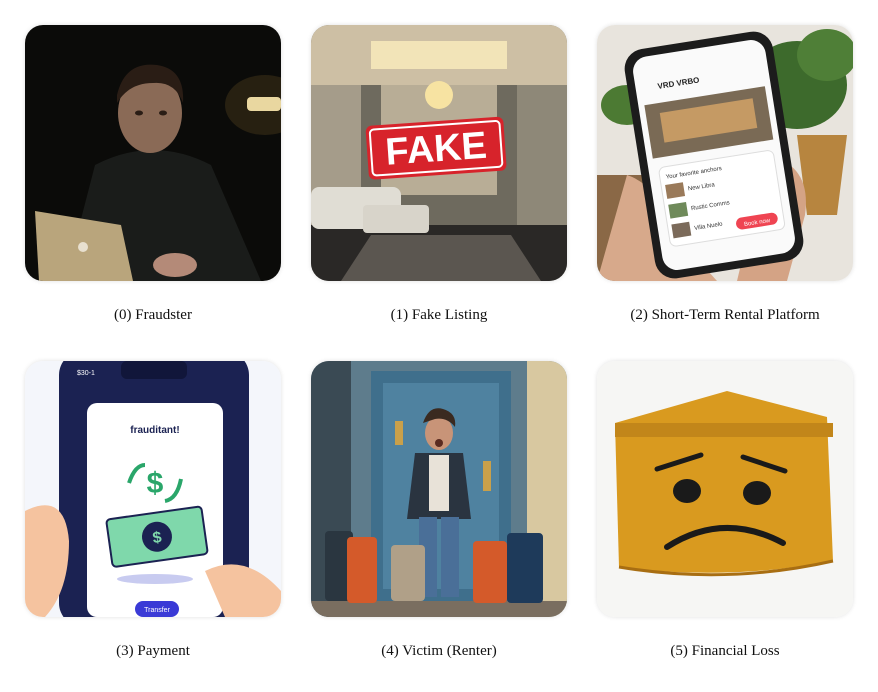 Image resolution: width=878 pixels, height=692 pixels. What do you see at coordinates (439, 651) in the screenshot?
I see `caption-victim: (4) Victim (Renter)` at bounding box center [439, 651].